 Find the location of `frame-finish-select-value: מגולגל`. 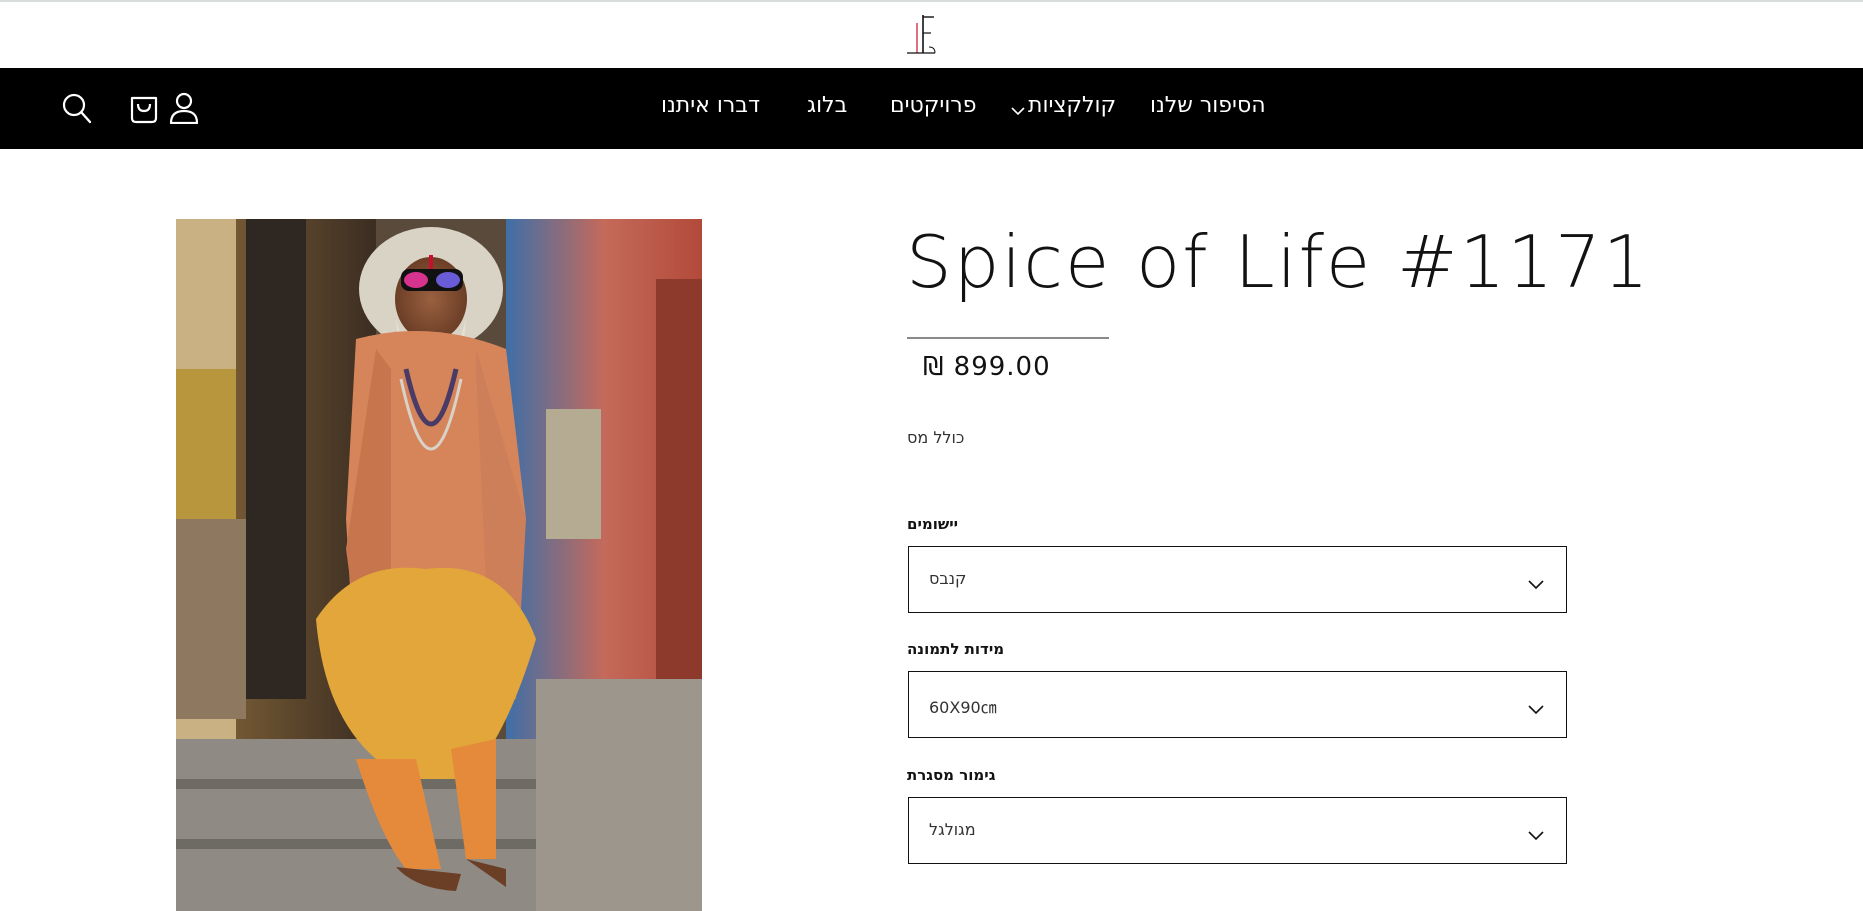

frame-finish-select-value: מגולגל is located at coordinates (952, 829).